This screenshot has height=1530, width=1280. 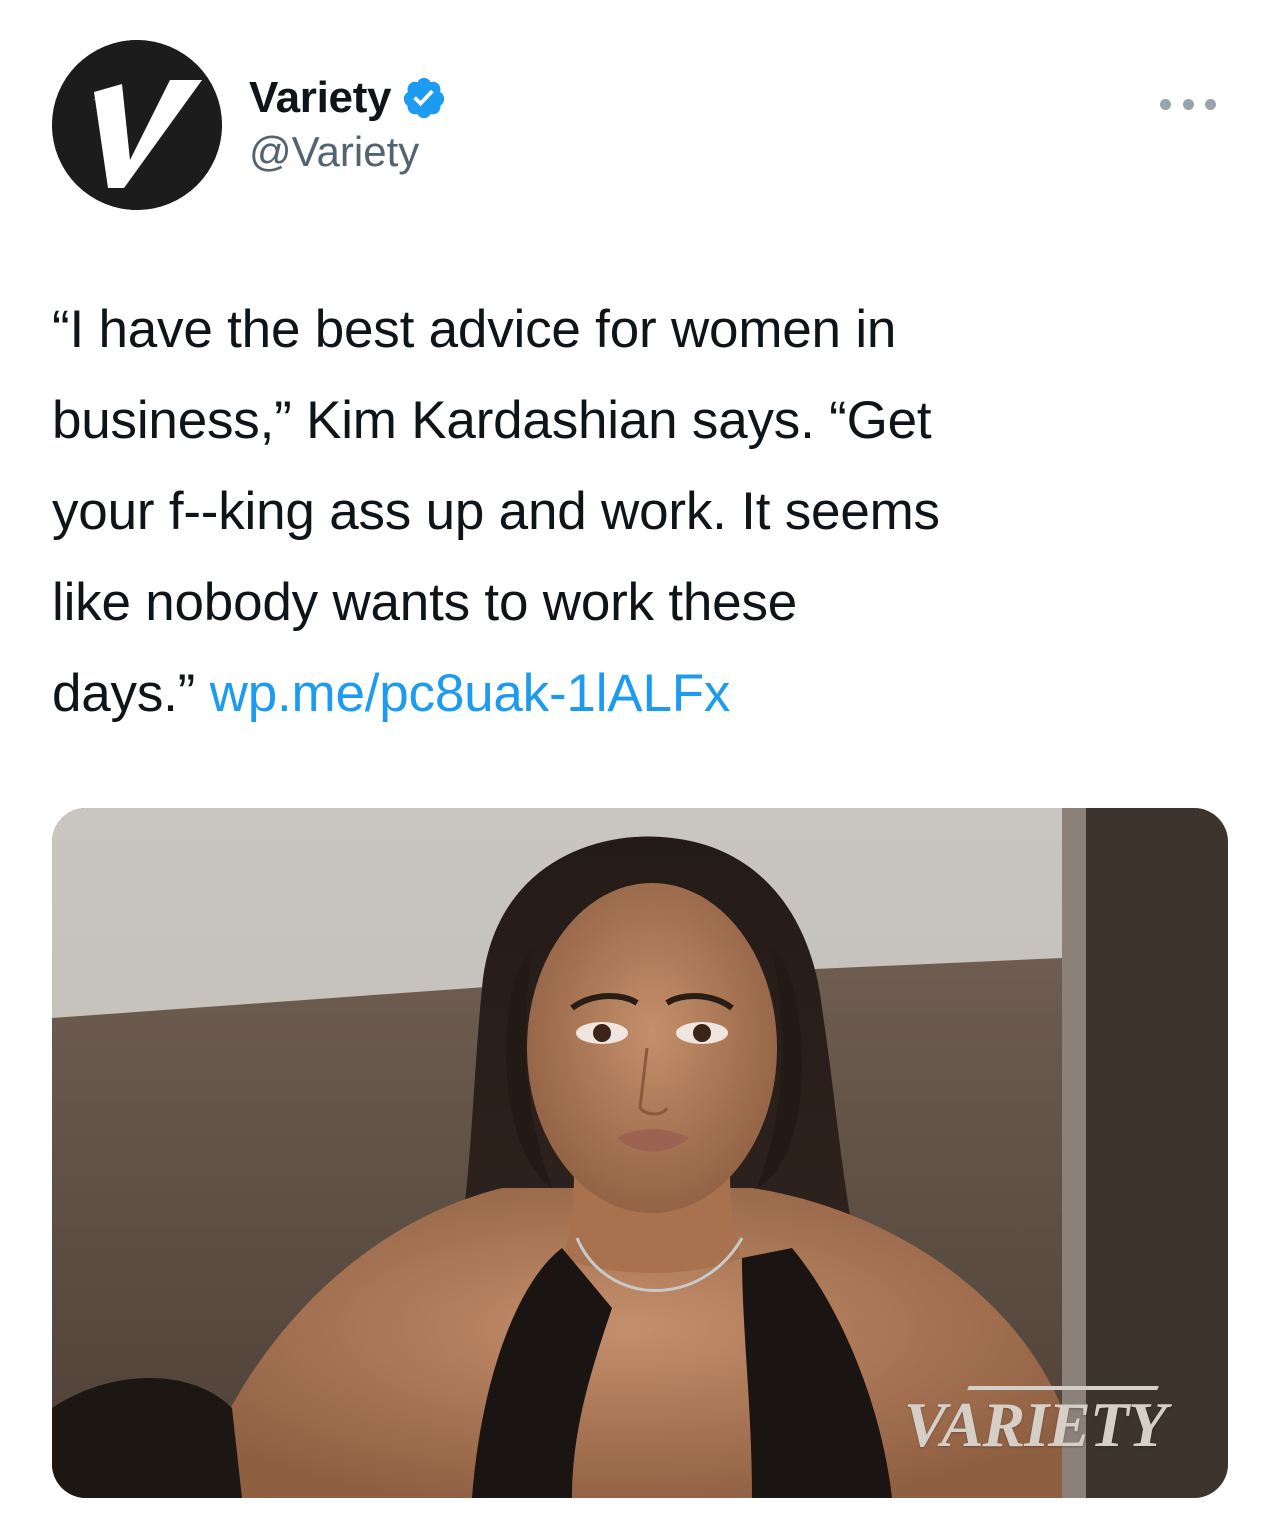 I want to click on display-name-row: Variety, so click(x=348, y=98).